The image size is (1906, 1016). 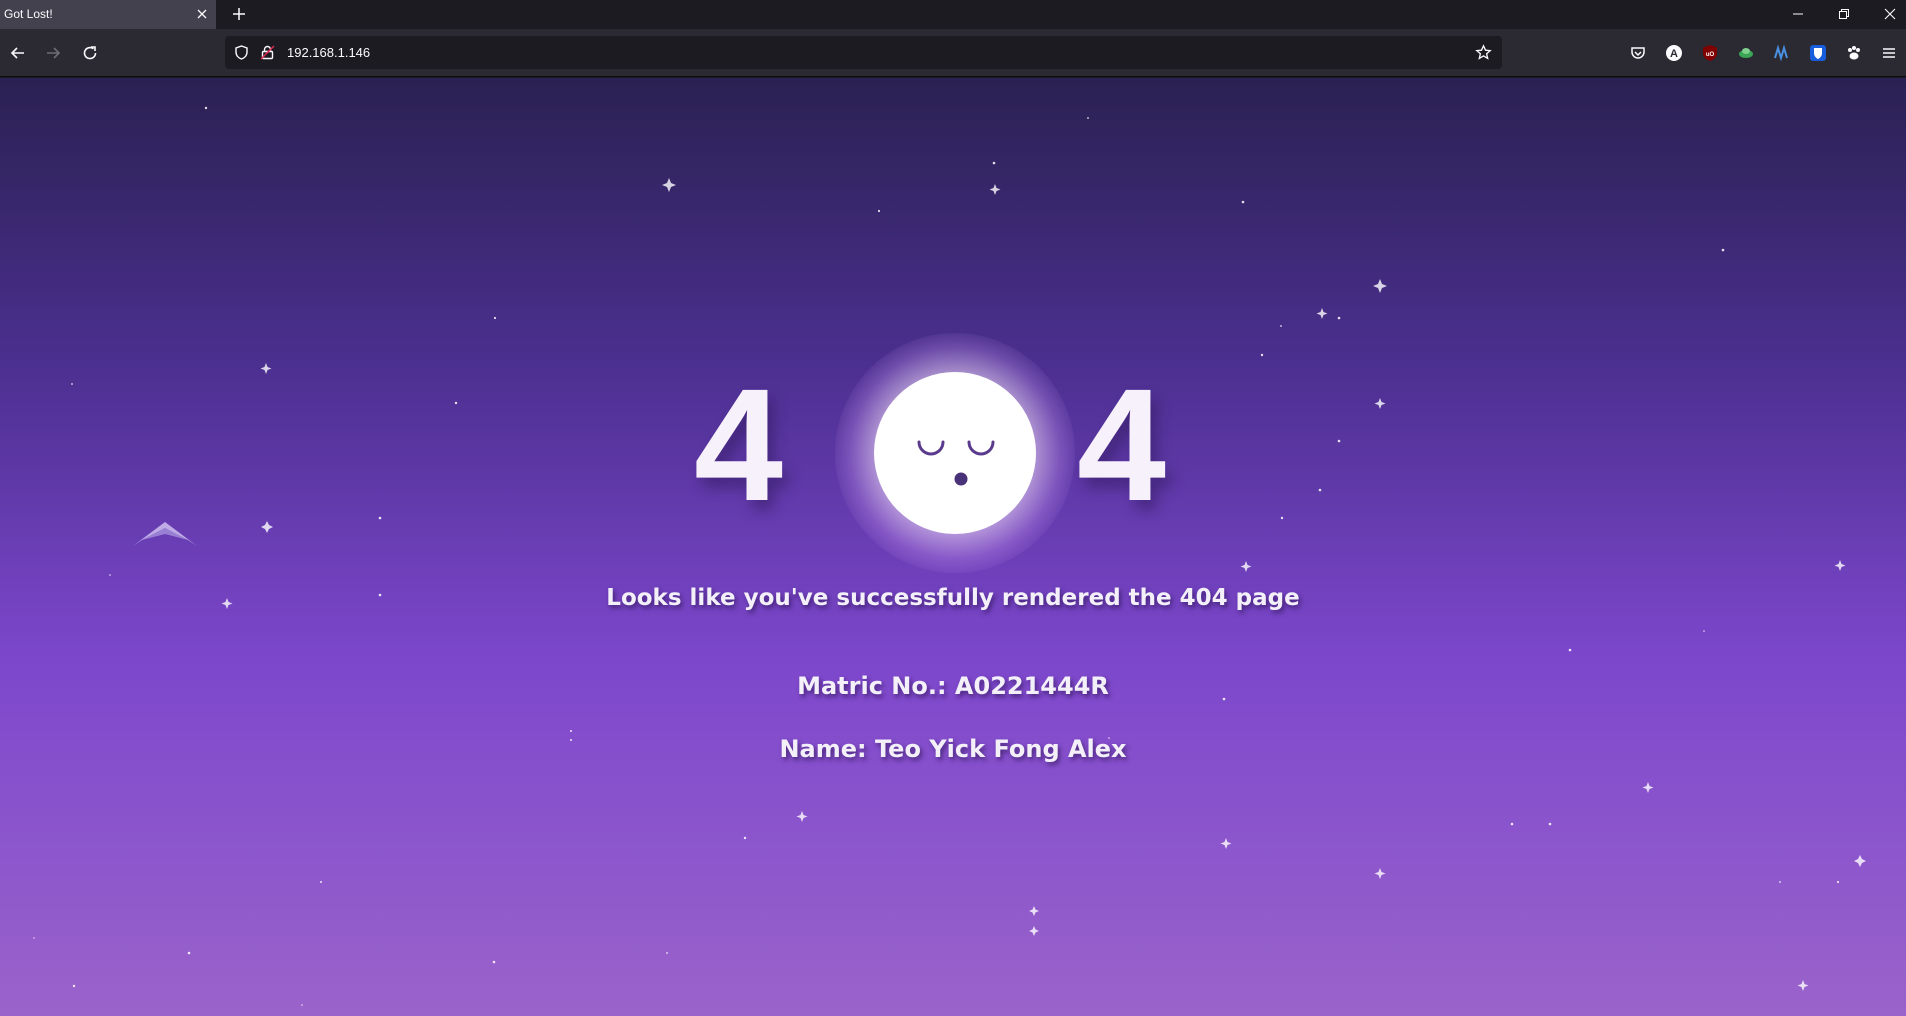 I want to click on svg-text: uO, so click(x=1710, y=55).